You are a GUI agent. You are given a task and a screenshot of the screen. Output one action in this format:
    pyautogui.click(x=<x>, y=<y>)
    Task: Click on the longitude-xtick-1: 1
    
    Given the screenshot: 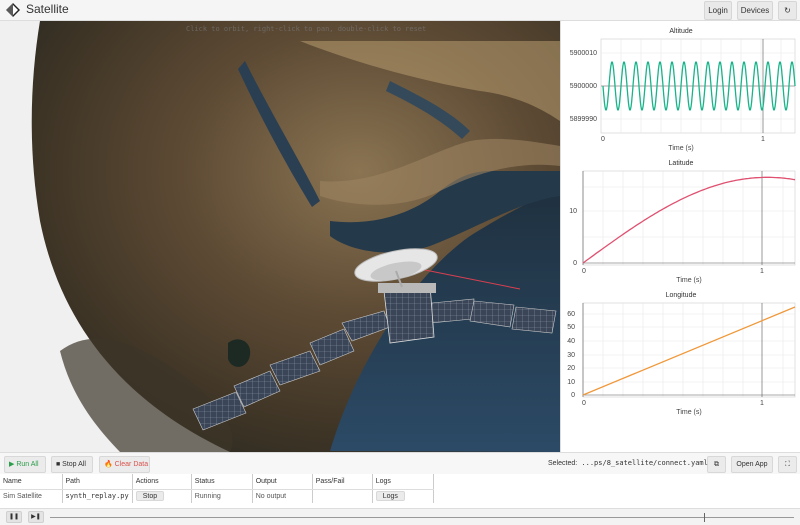 What is the action you would take?
    pyautogui.click(x=762, y=403)
    